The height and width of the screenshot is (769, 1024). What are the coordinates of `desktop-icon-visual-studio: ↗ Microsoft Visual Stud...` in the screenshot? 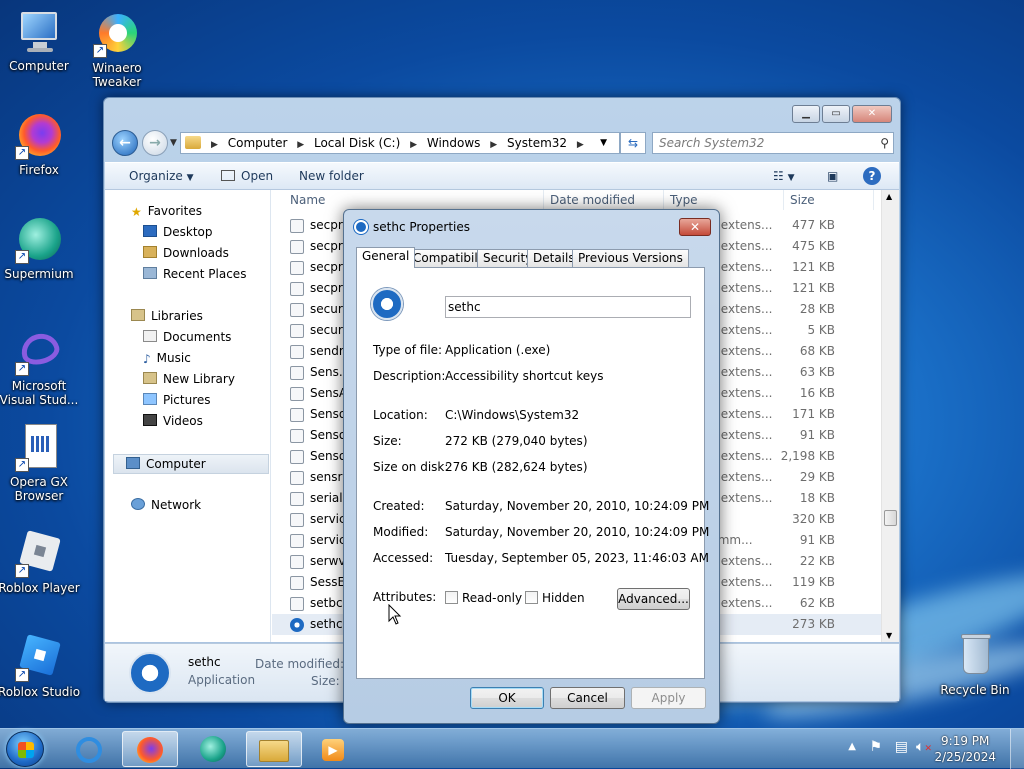 It's located at (40, 367).